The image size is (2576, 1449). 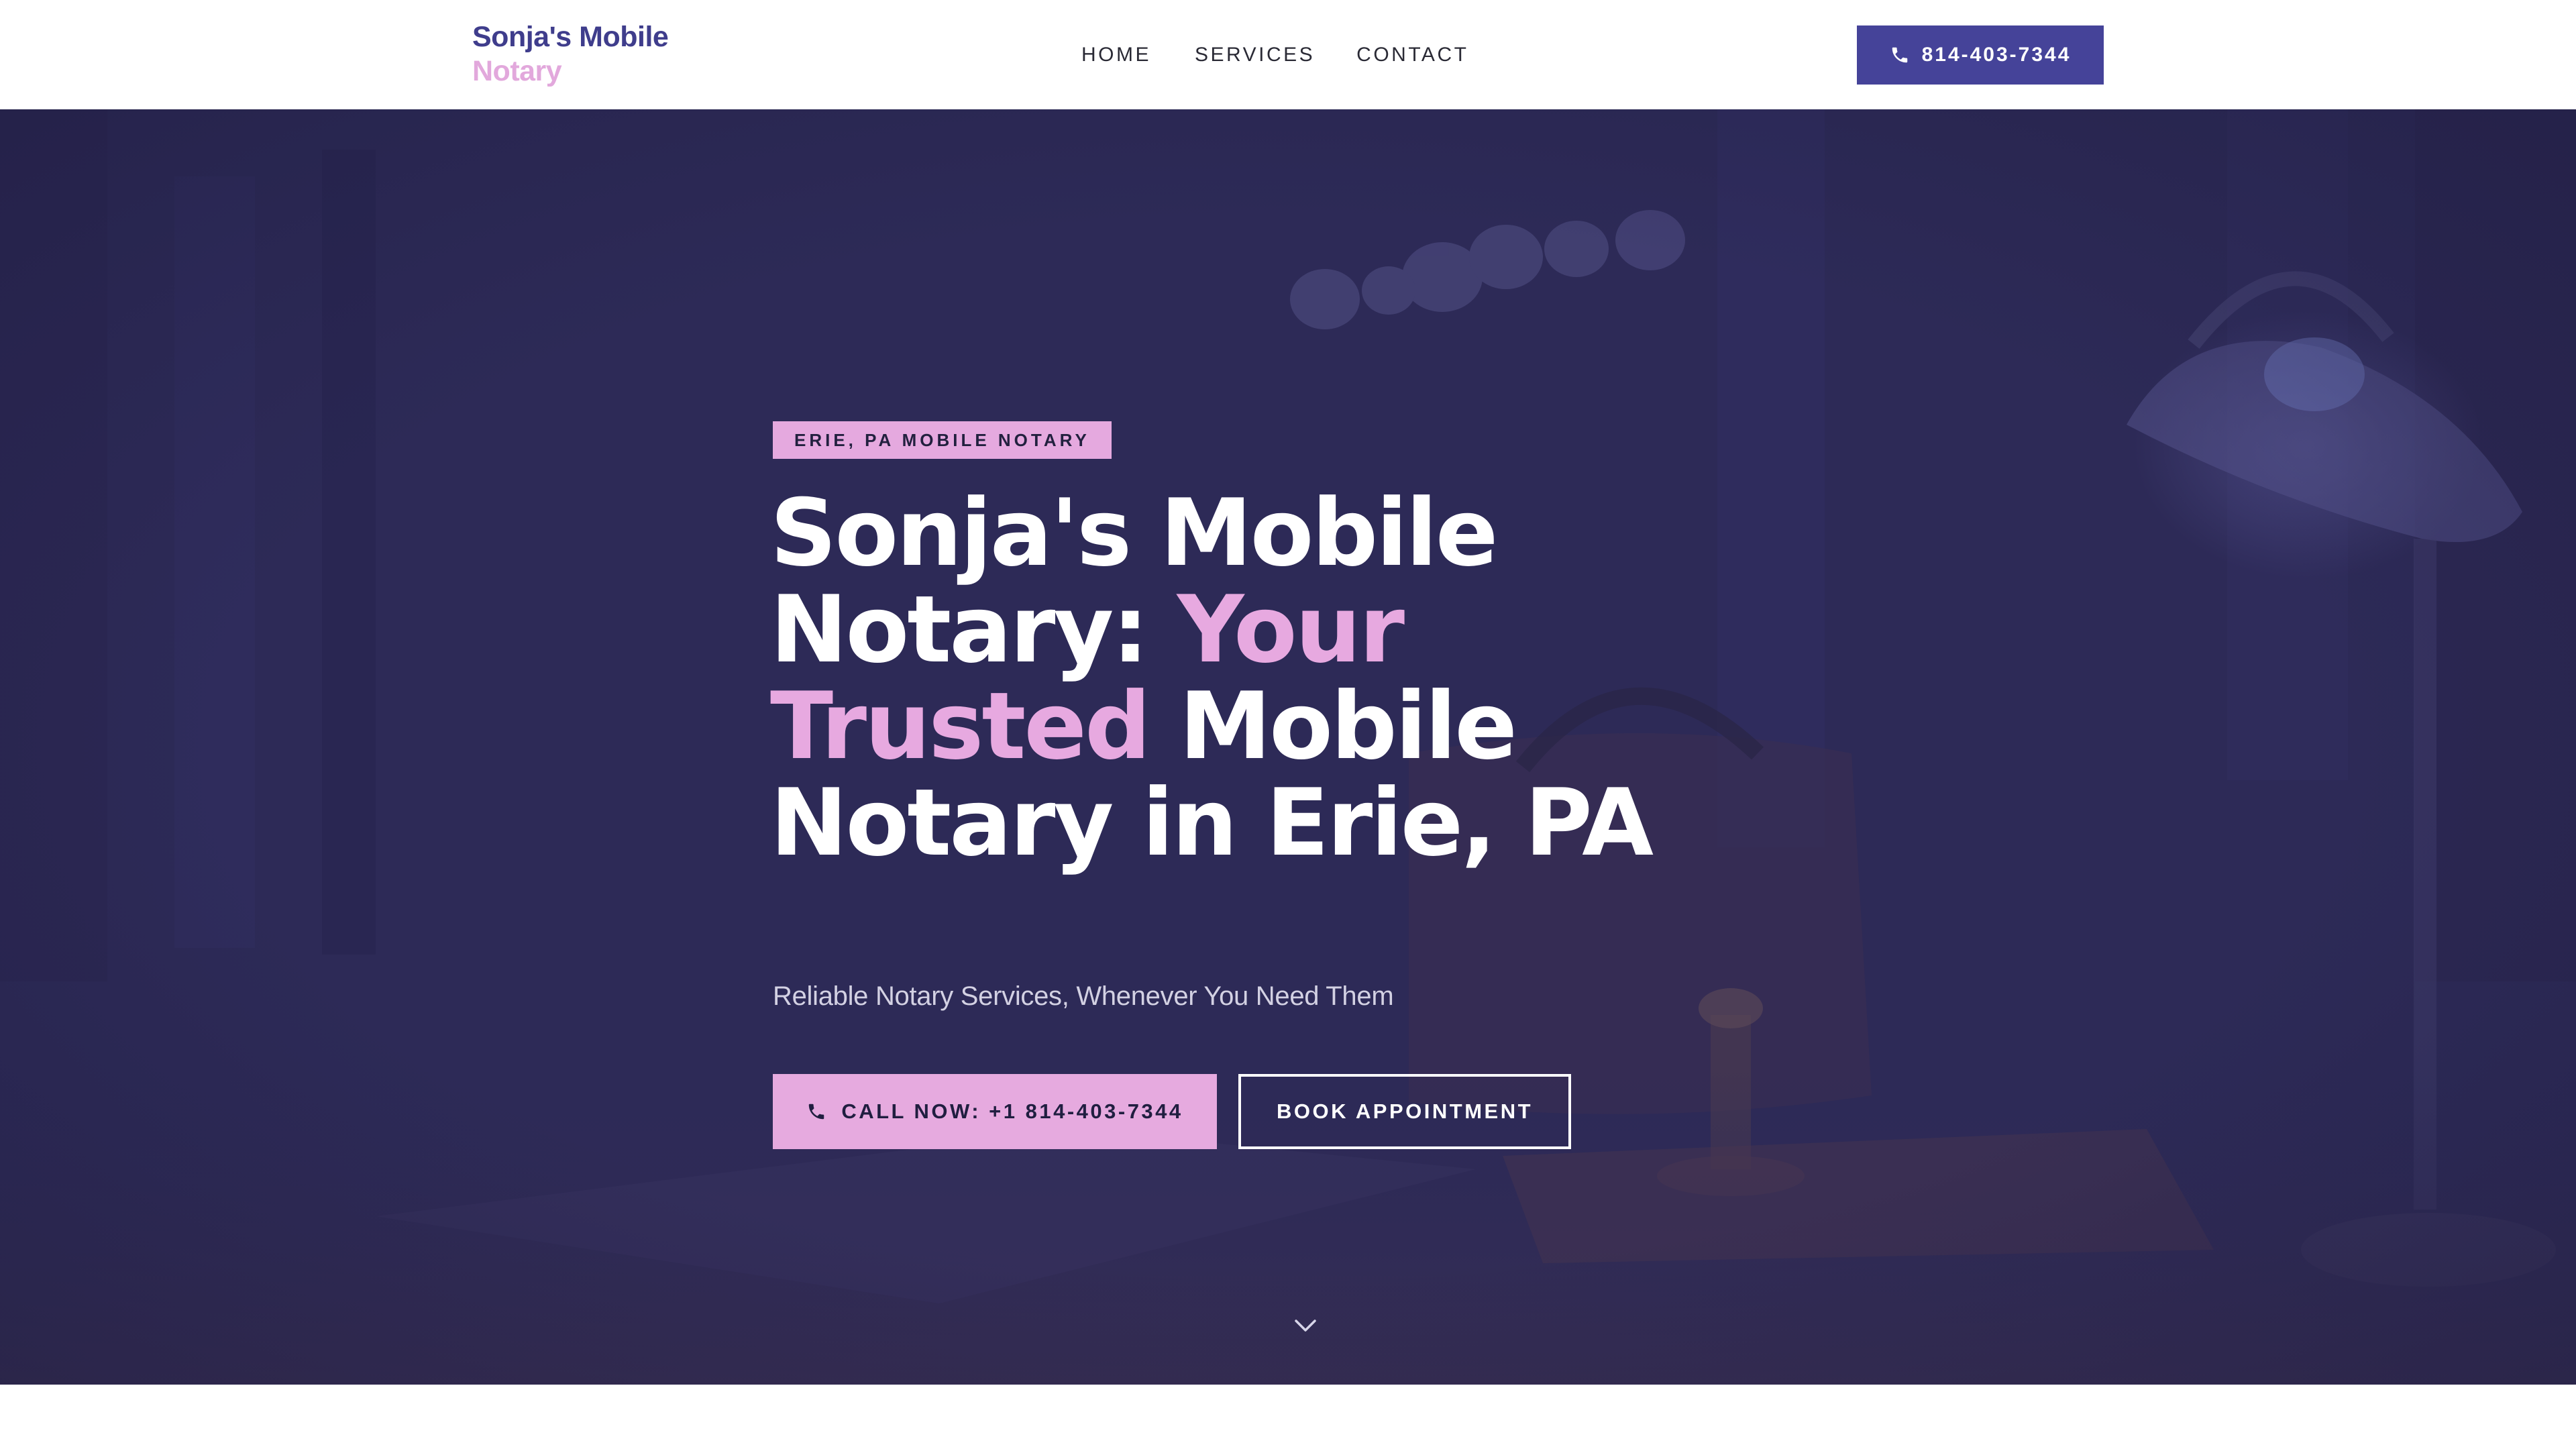 What do you see at coordinates (517, 71) in the screenshot?
I see `logo-line-2: Notary` at bounding box center [517, 71].